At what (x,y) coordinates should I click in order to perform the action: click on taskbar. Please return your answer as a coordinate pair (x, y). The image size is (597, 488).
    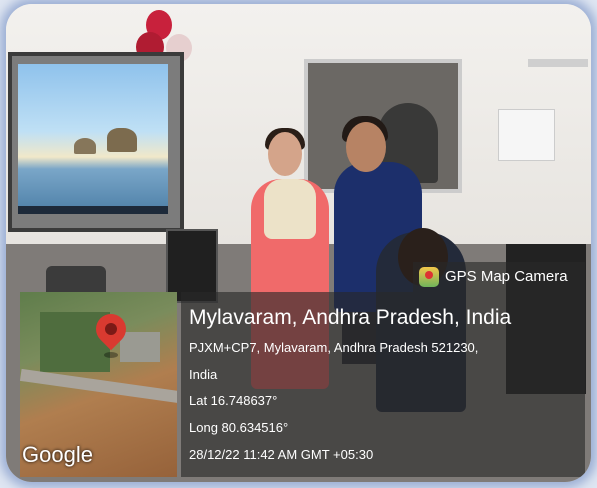
    Looking at the image, I should click on (93, 210).